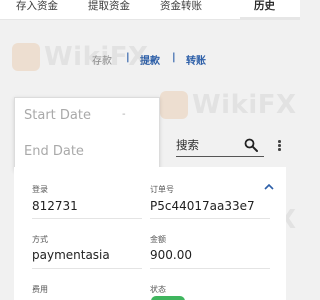 The image size is (320, 300). I want to click on method-value: paymentasia, so click(71, 255).